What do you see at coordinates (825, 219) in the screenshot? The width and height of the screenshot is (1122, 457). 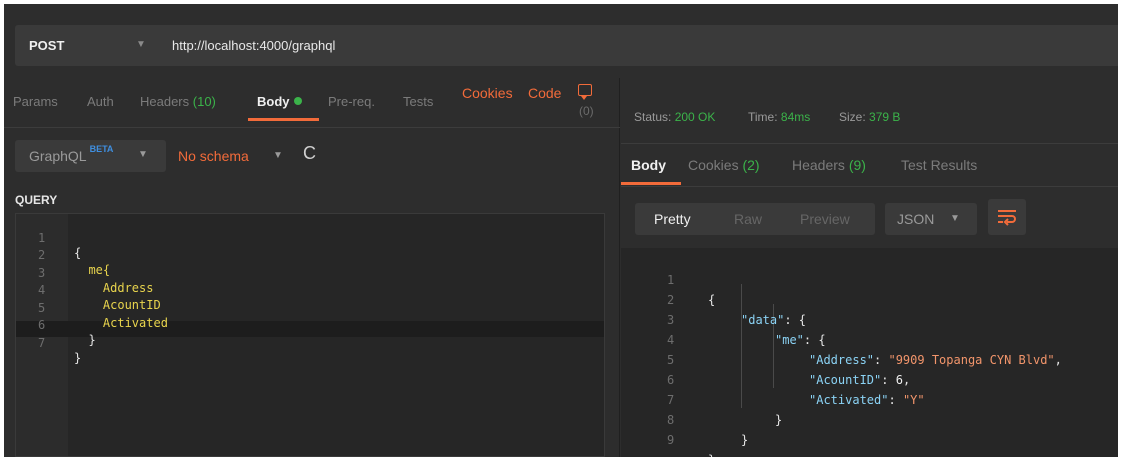 I see `preview-button: Preview` at bounding box center [825, 219].